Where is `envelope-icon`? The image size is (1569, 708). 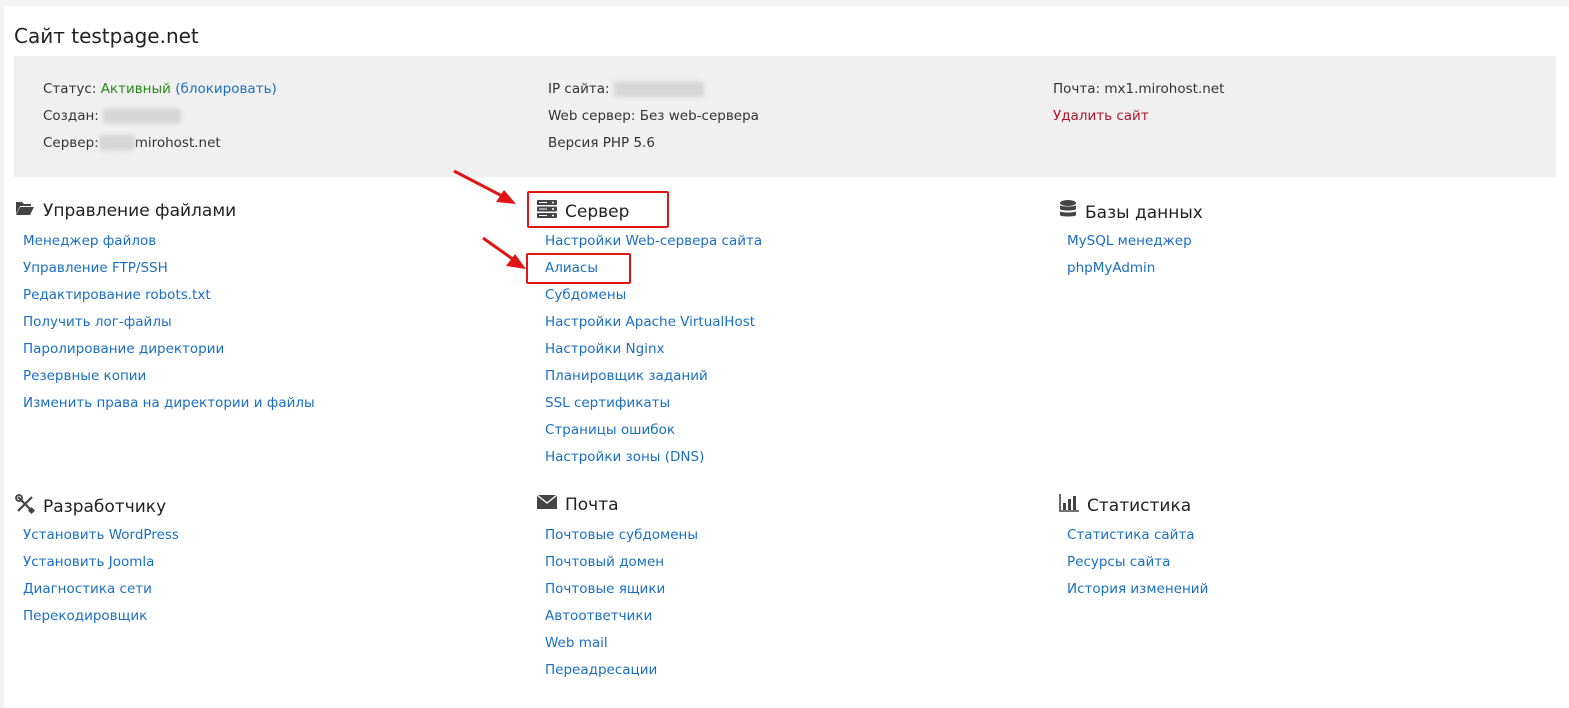
envelope-icon is located at coordinates (547, 504).